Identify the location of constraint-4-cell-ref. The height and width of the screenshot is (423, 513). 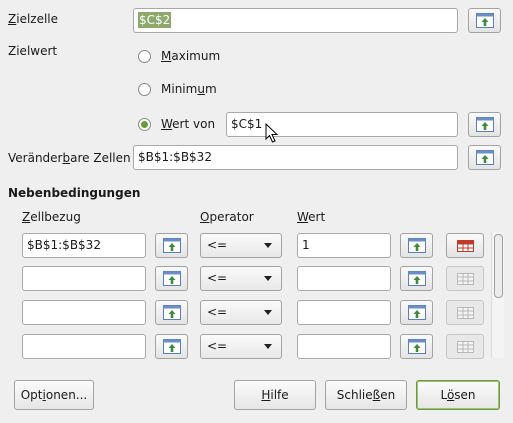
(84, 346).